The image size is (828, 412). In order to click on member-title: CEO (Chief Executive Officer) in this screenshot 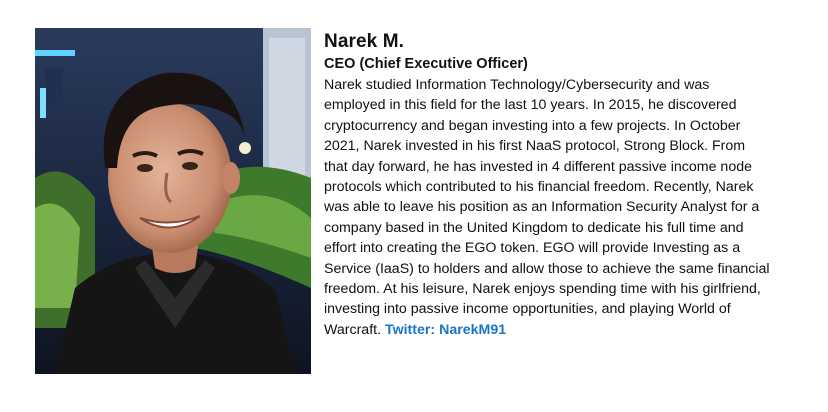, I will do `click(426, 64)`.